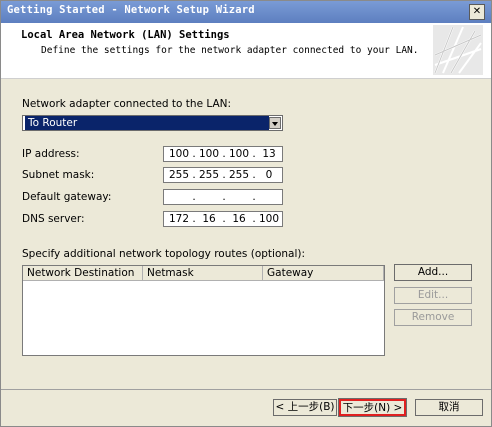  I want to click on ip-octet: 13, so click(269, 154).